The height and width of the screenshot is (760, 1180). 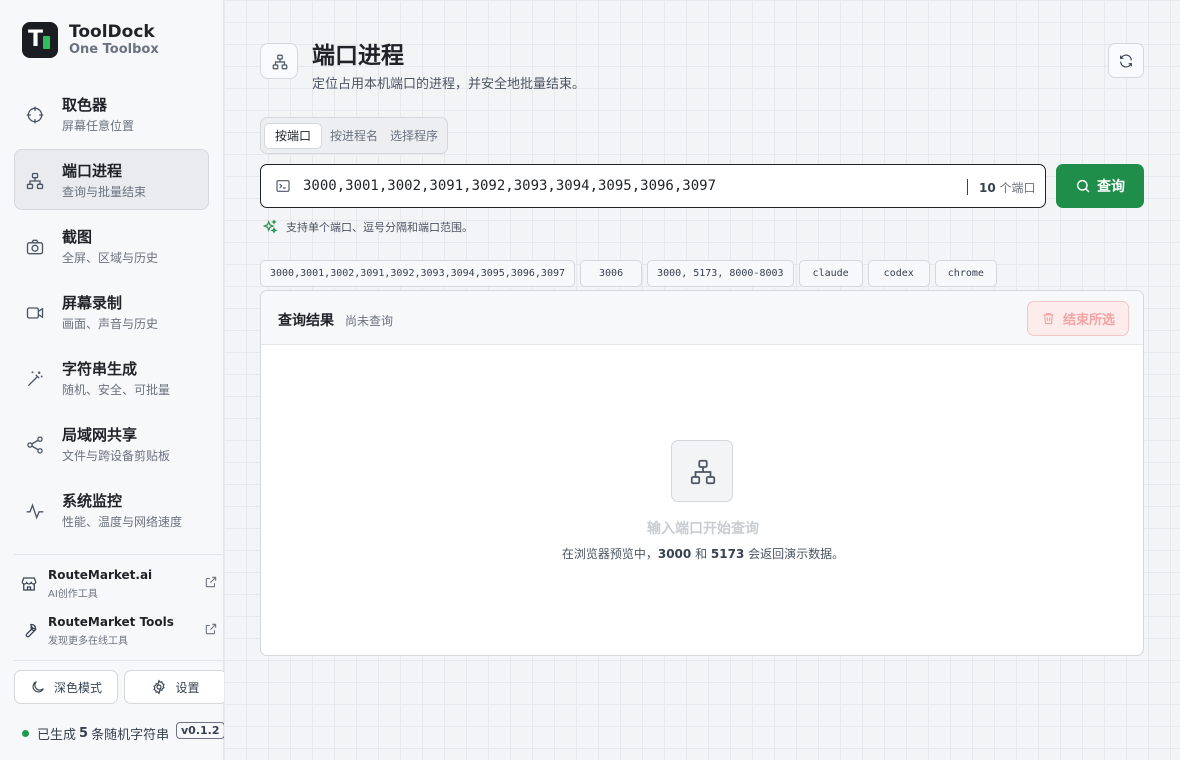 I want to click on port-count-number: 10, so click(x=987, y=188).